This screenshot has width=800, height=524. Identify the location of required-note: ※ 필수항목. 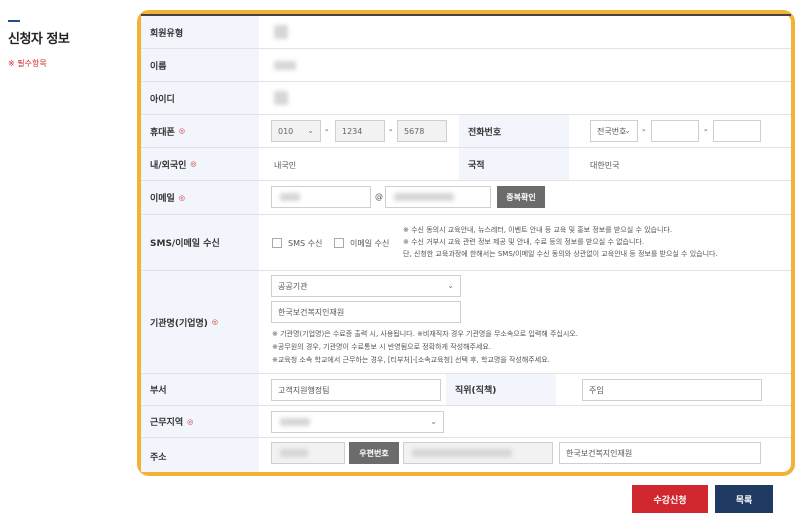
(27, 63).